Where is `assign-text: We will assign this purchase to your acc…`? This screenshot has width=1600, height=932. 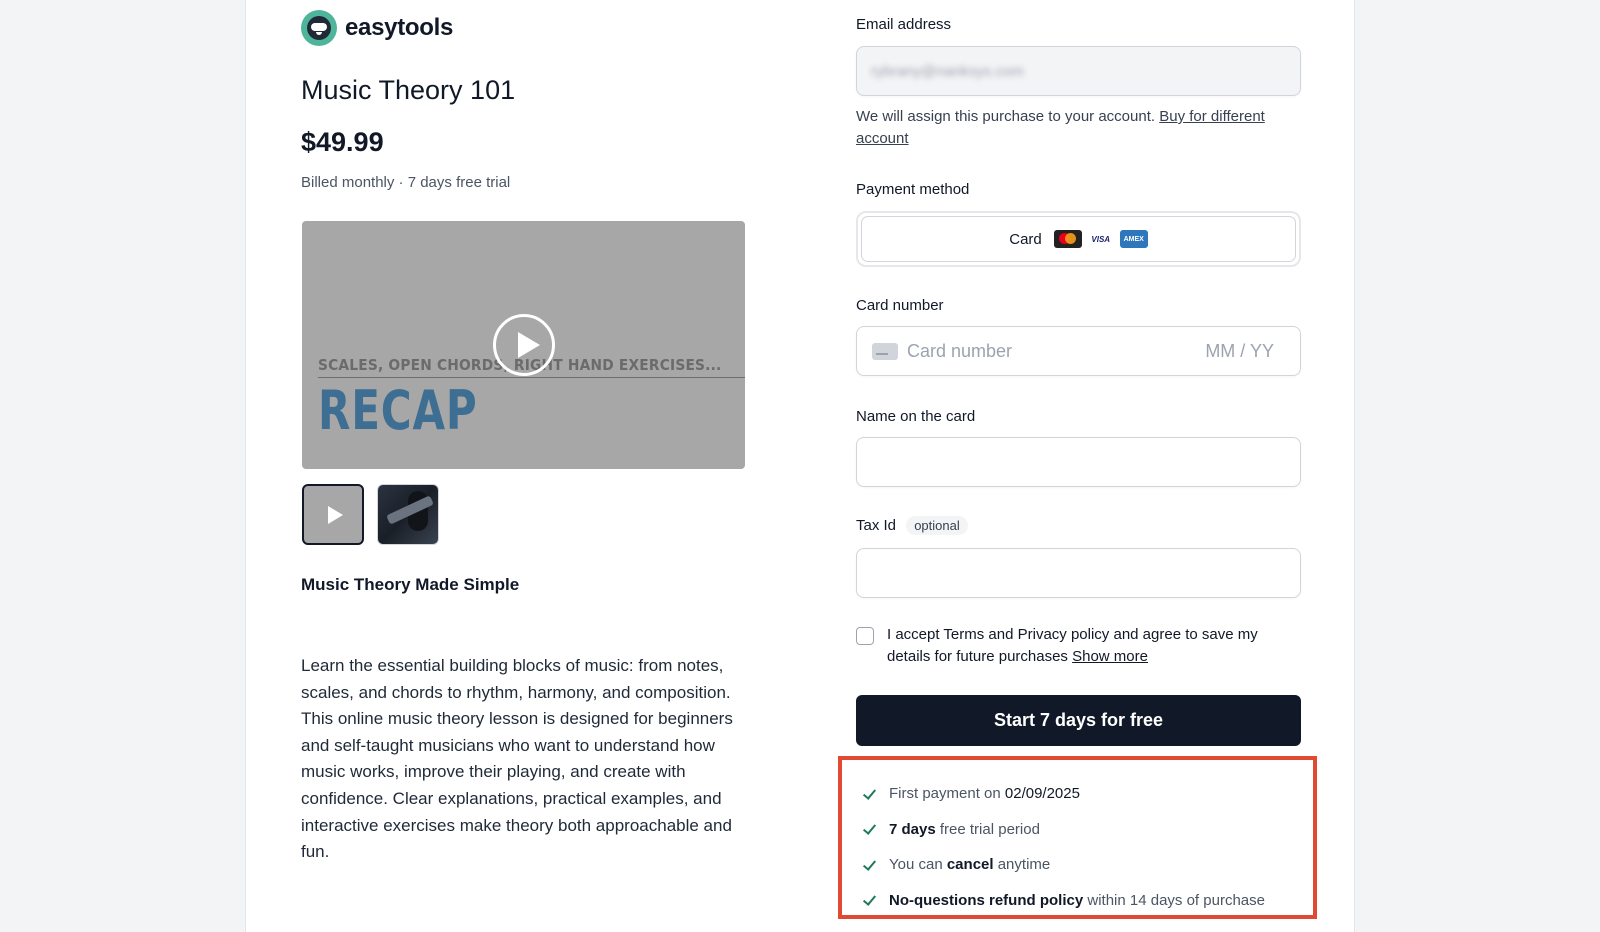 assign-text: We will assign this purchase to your acc… is located at coordinates (1006, 116).